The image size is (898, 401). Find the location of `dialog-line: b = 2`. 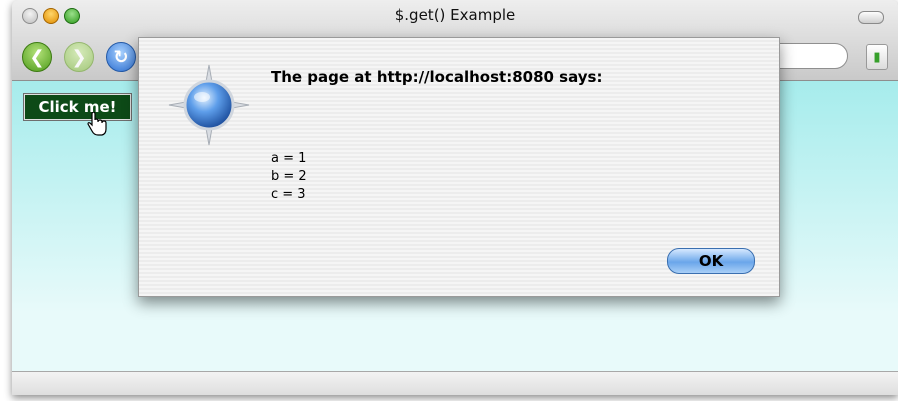

dialog-line: b = 2 is located at coordinates (289, 176).